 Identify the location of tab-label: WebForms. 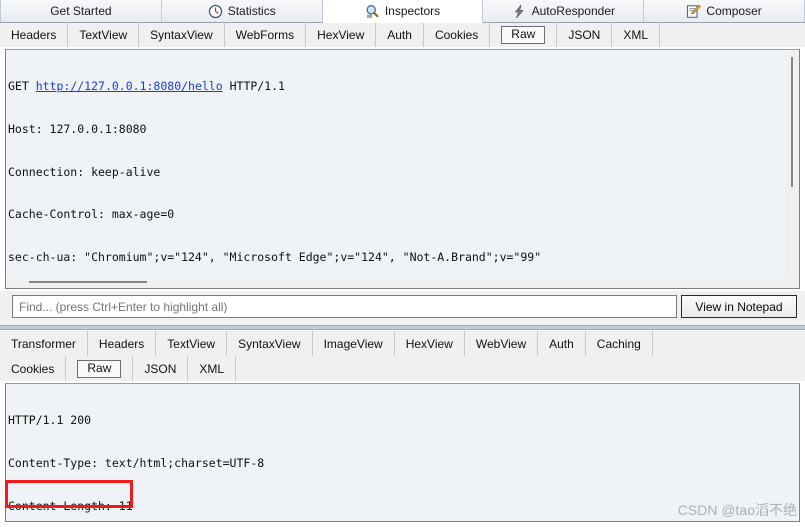
(265, 35).